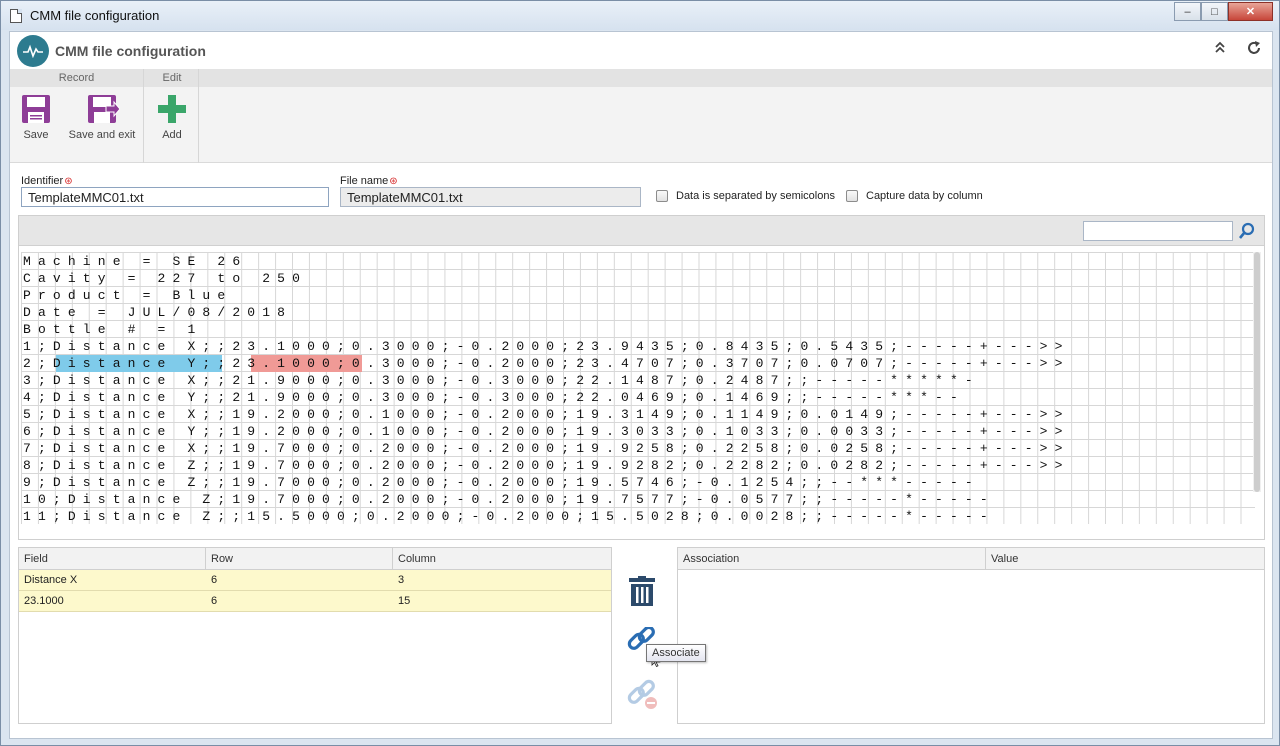  I want to click on save-and-exit-label: Save and exit, so click(102, 135).